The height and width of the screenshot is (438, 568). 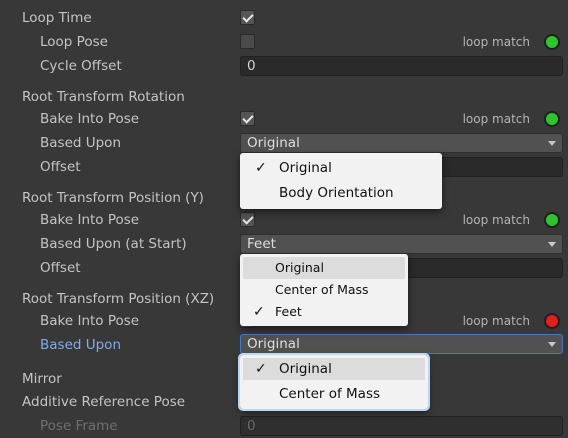 What do you see at coordinates (104, 402) in the screenshot?
I see `additive-reference-pose-label: Additive Reference Pose` at bounding box center [104, 402].